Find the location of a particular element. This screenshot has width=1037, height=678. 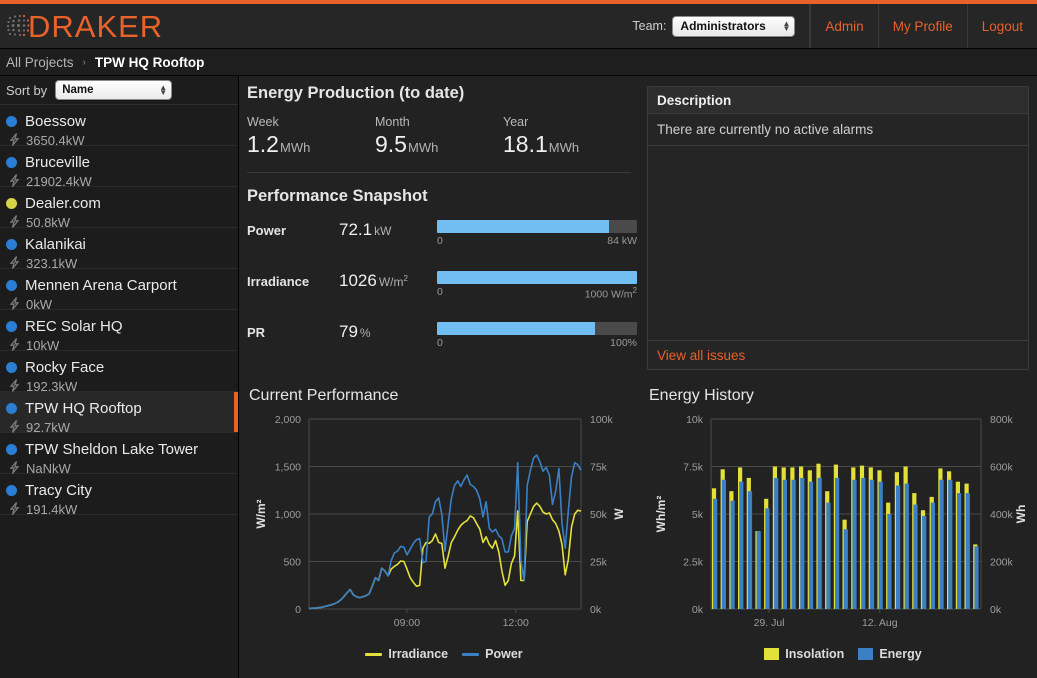

perf-bar: 0 1000 W/m2 is located at coordinates (537, 286).